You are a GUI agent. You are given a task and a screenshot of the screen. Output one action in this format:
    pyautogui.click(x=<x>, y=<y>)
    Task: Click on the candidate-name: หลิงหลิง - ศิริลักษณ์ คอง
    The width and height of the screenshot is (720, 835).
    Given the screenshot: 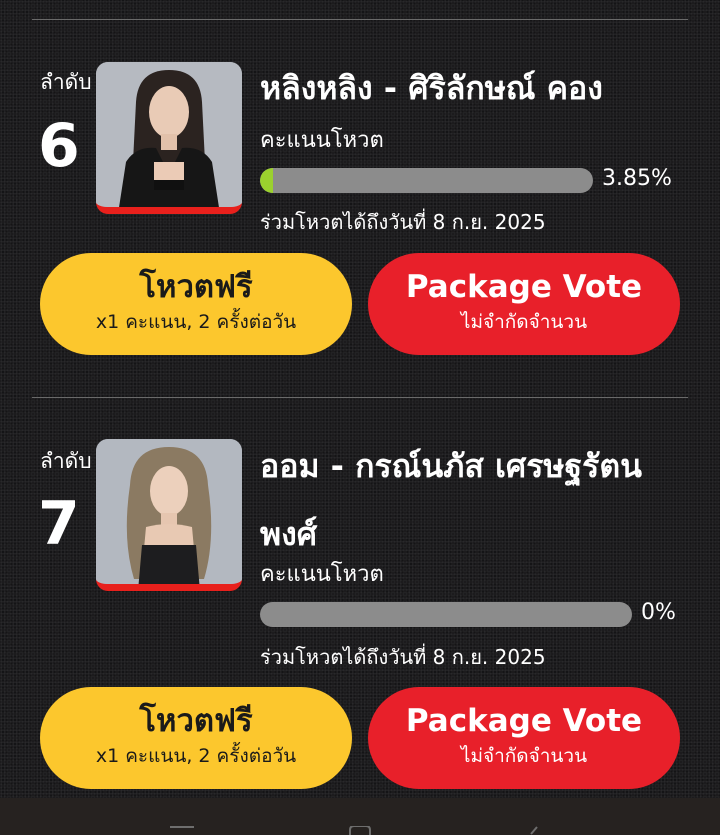 What is the action you would take?
    pyautogui.click(x=431, y=88)
    